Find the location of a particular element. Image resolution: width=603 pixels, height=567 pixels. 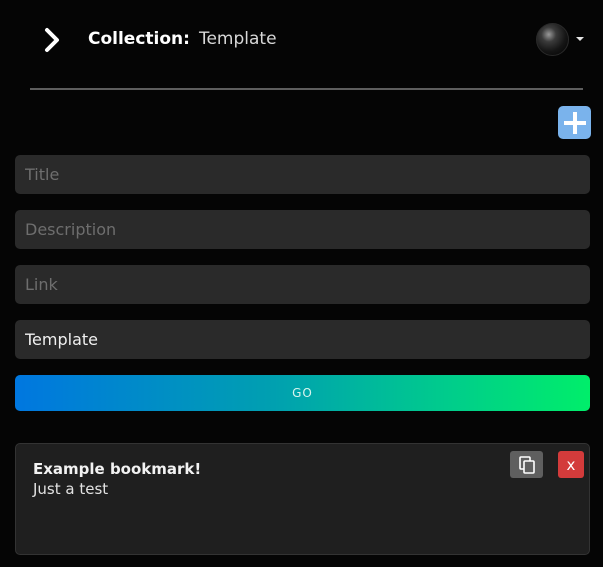

copy-icon is located at coordinates (526, 464).